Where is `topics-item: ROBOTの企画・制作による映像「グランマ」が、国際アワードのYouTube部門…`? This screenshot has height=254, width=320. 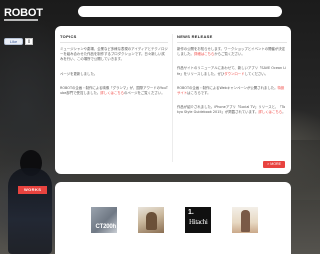
topics-item: ROBOTの企画・制作による映像「グランマ」が、国際アワードのYouTube部門… is located at coordinates (114, 91).